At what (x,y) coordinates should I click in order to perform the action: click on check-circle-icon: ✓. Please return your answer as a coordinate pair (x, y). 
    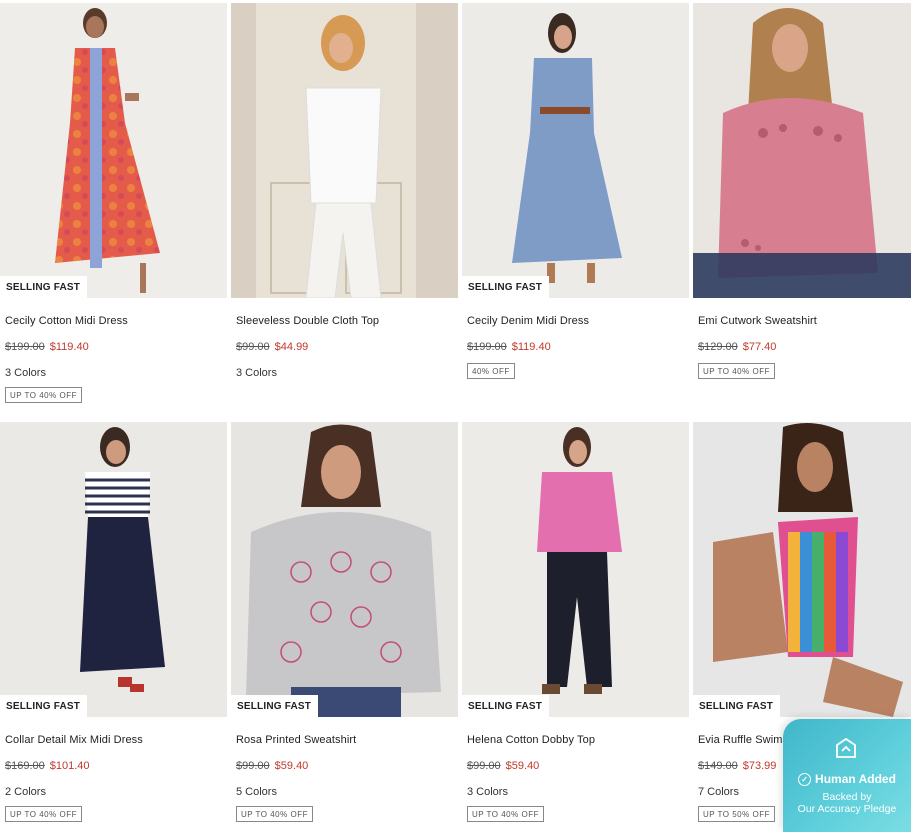
    Looking at the image, I should click on (805, 779).